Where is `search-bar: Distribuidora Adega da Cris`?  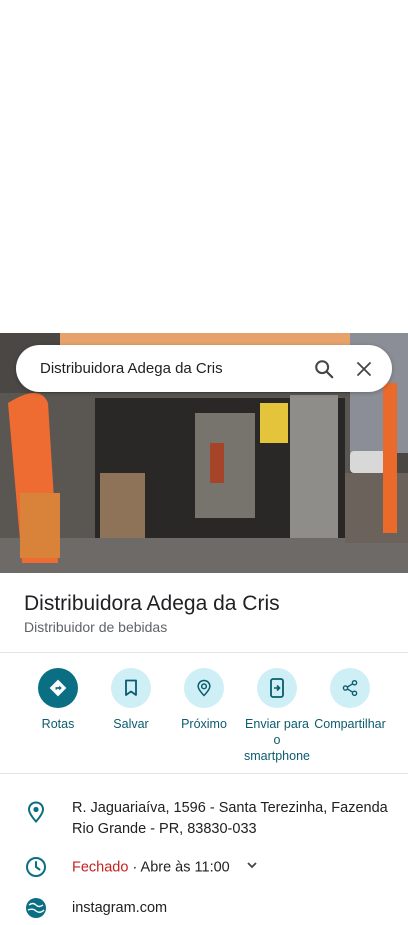
search-bar: Distribuidora Adega da Cris is located at coordinates (204, 368).